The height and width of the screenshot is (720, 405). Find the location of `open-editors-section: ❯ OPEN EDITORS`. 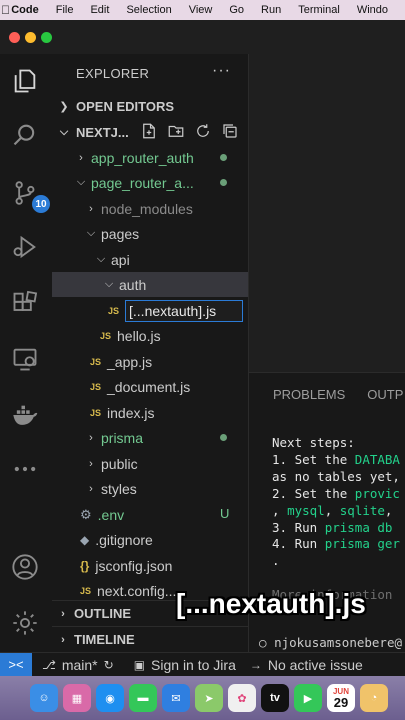

open-editors-section: ❯ OPEN EDITORS is located at coordinates (150, 106).